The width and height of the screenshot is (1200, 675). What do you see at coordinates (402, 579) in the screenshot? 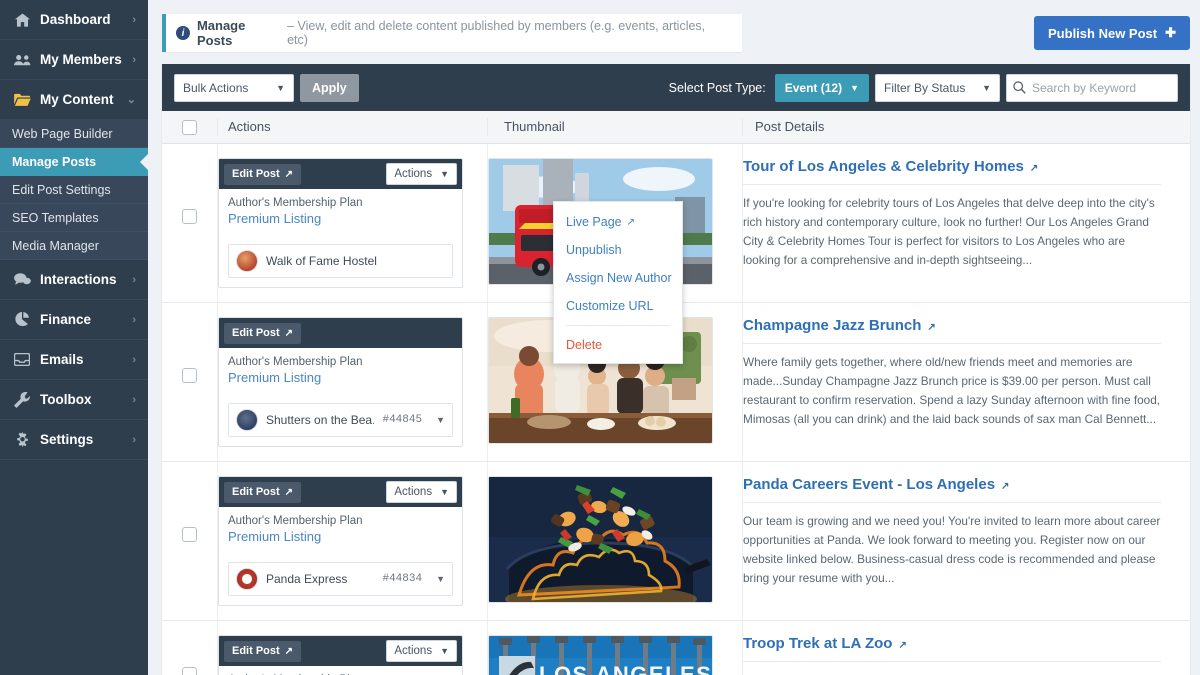
I see `author-id: #44834` at bounding box center [402, 579].